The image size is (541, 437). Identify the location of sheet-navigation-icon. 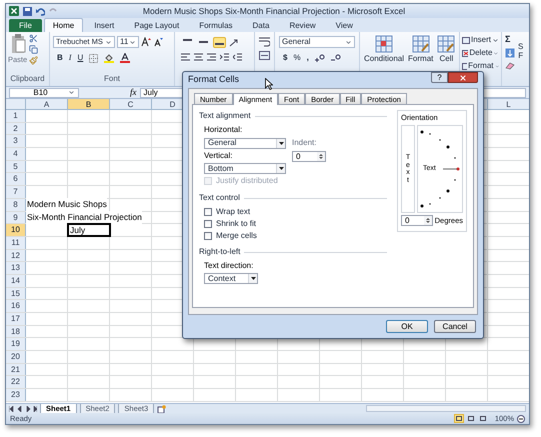
(23, 409).